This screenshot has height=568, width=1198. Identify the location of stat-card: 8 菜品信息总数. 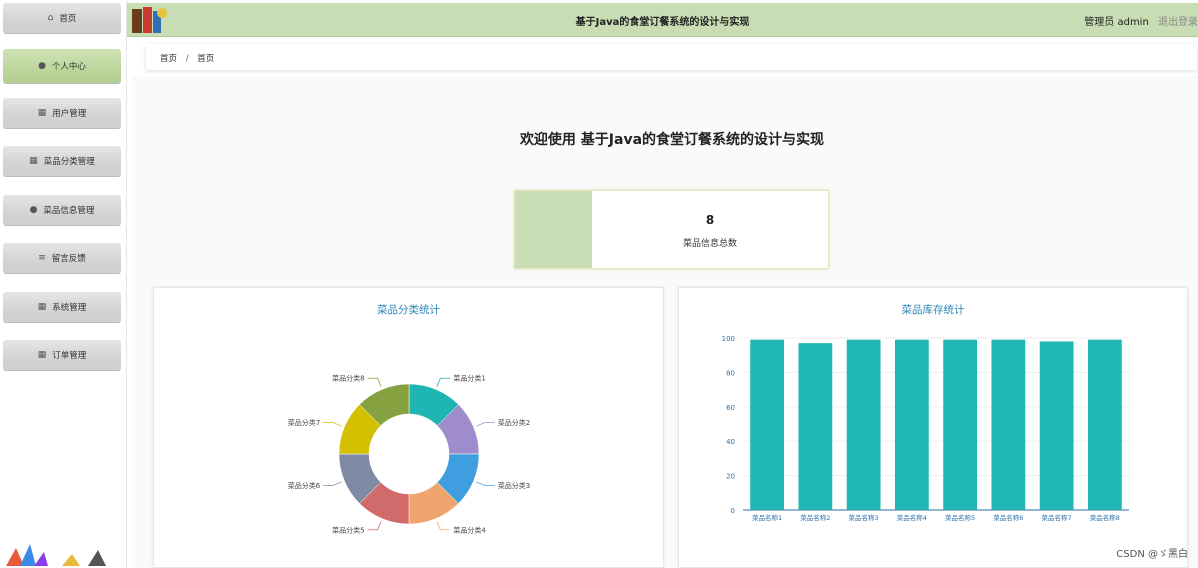
(671, 229).